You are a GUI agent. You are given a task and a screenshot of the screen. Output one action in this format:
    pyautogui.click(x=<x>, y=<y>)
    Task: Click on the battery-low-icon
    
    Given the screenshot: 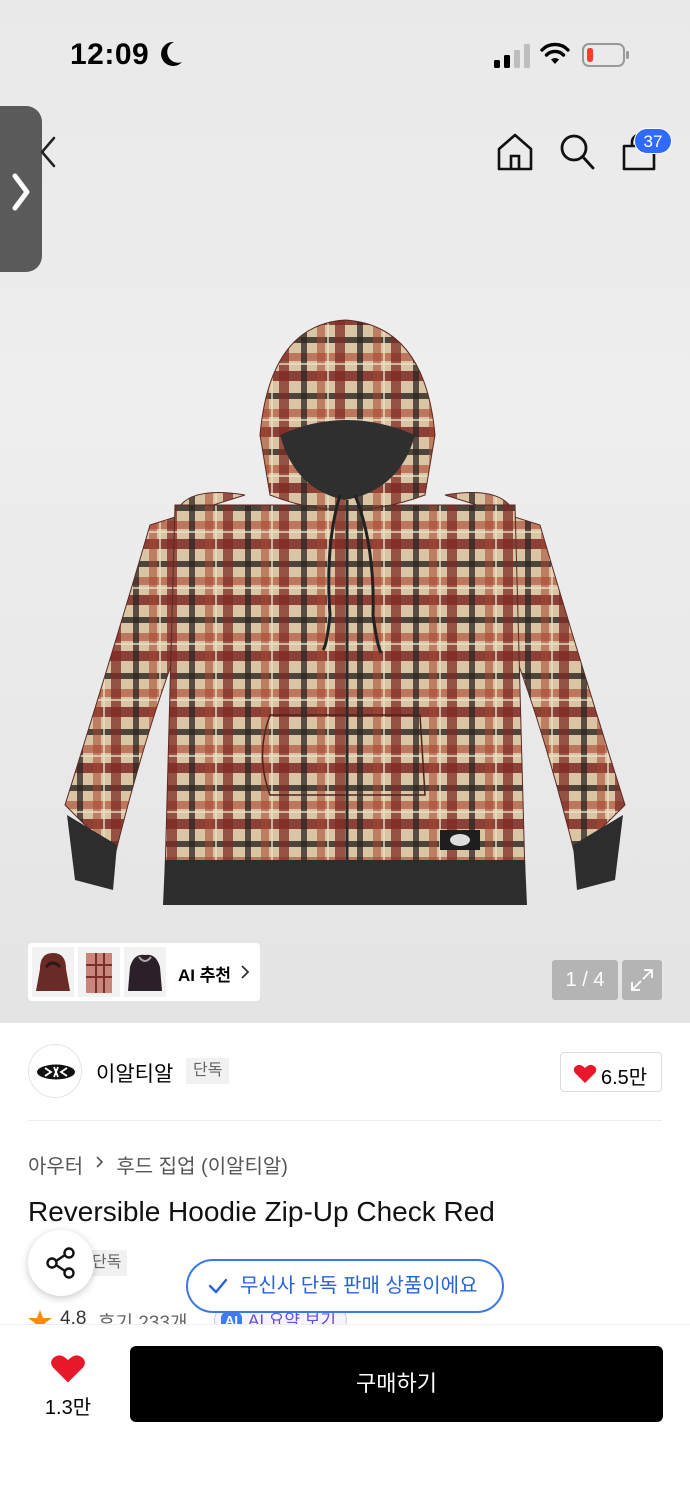 What is the action you would take?
    pyautogui.click(x=605, y=55)
    